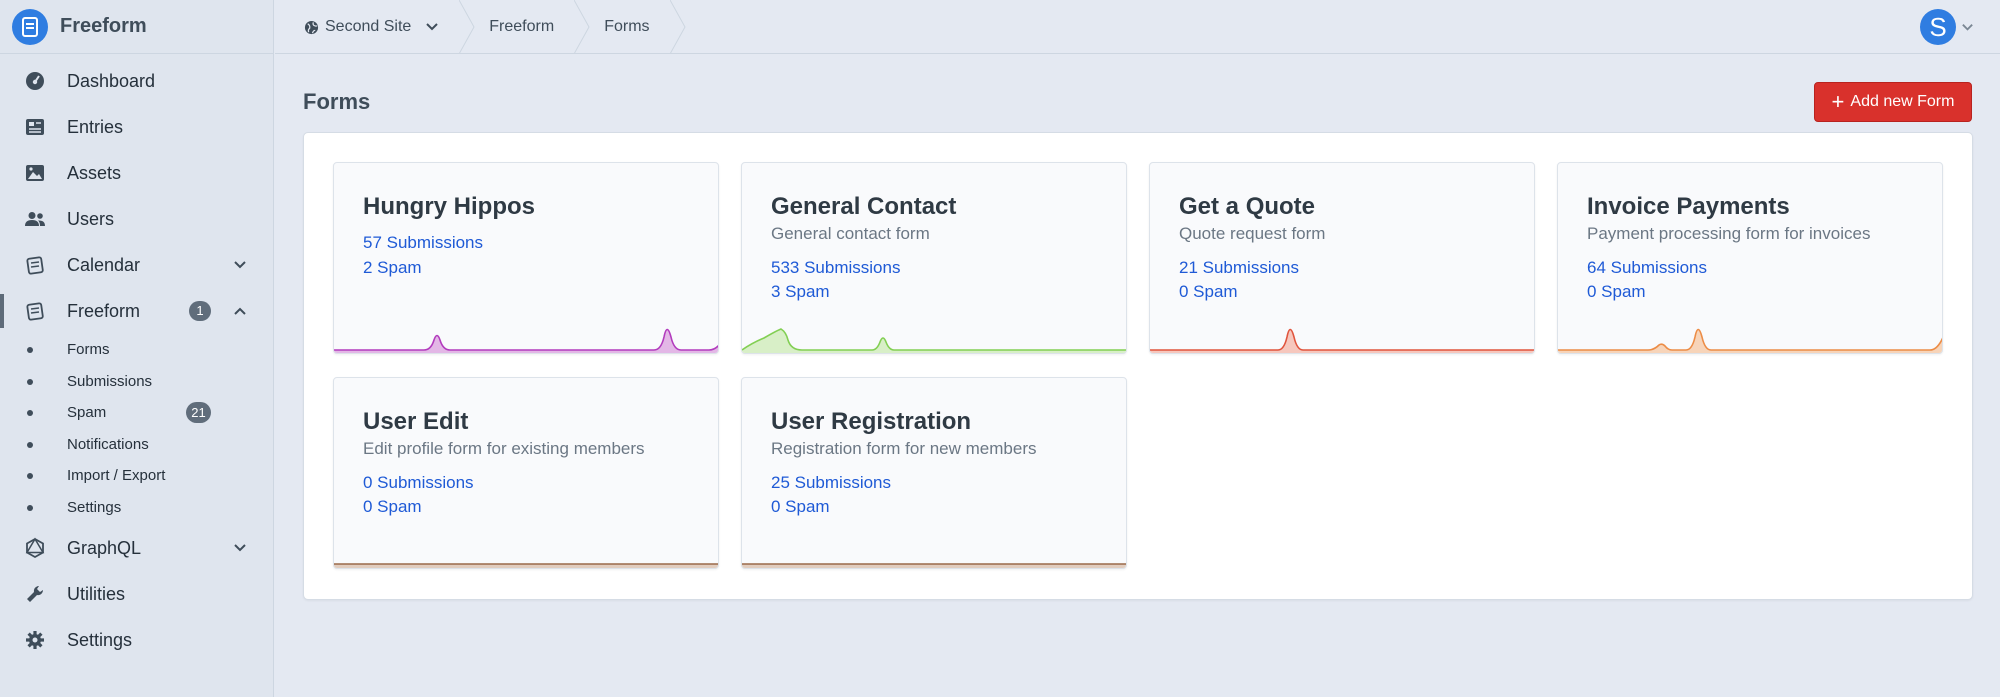  Describe the element at coordinates (1239, 268) in the screenshot. I see `submissions-link: 21 Submissions` at that location.